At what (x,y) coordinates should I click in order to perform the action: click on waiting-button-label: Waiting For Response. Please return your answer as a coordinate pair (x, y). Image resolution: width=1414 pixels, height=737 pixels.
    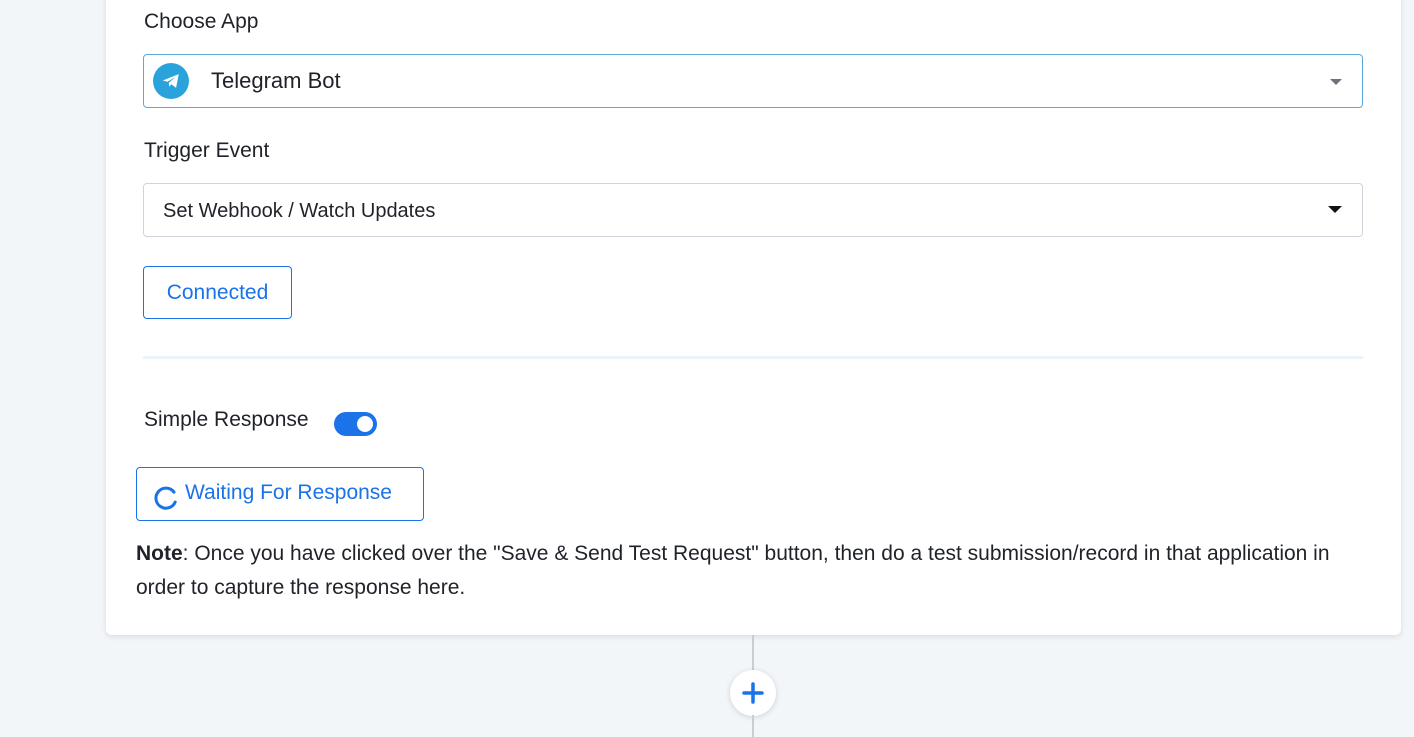
    Looking at the image, I should click on (288, 492).